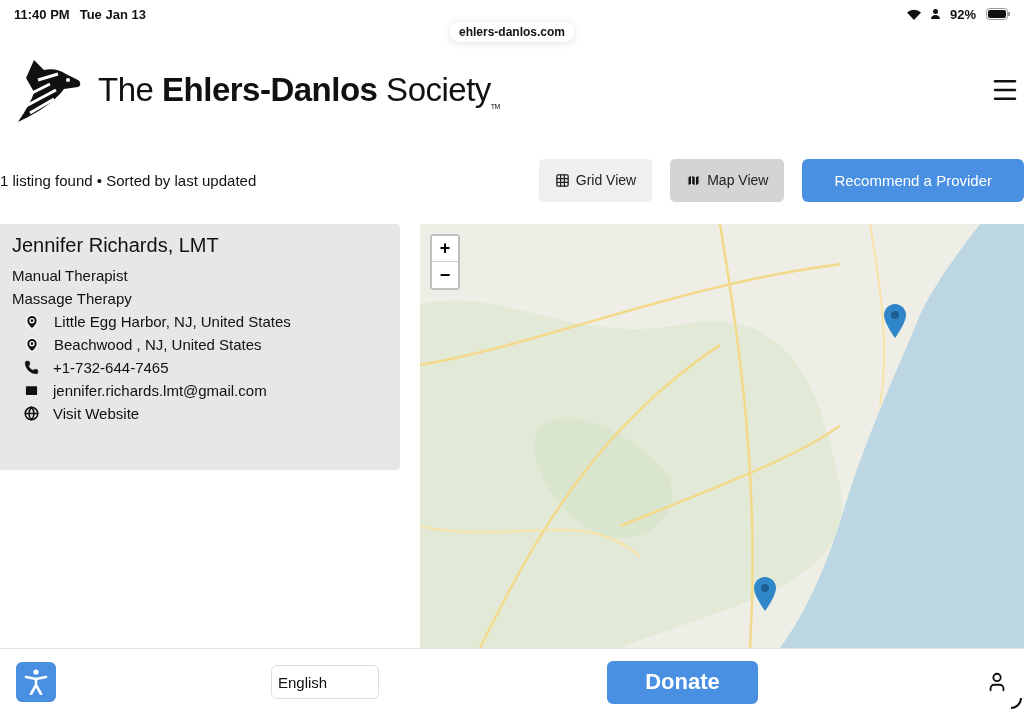 The height and width of the screenshot is (715, 1024). Describe the element at coordinates (111, 367) in the screenshot. I see `contact-detail: +1-732-644-7465` at that location.